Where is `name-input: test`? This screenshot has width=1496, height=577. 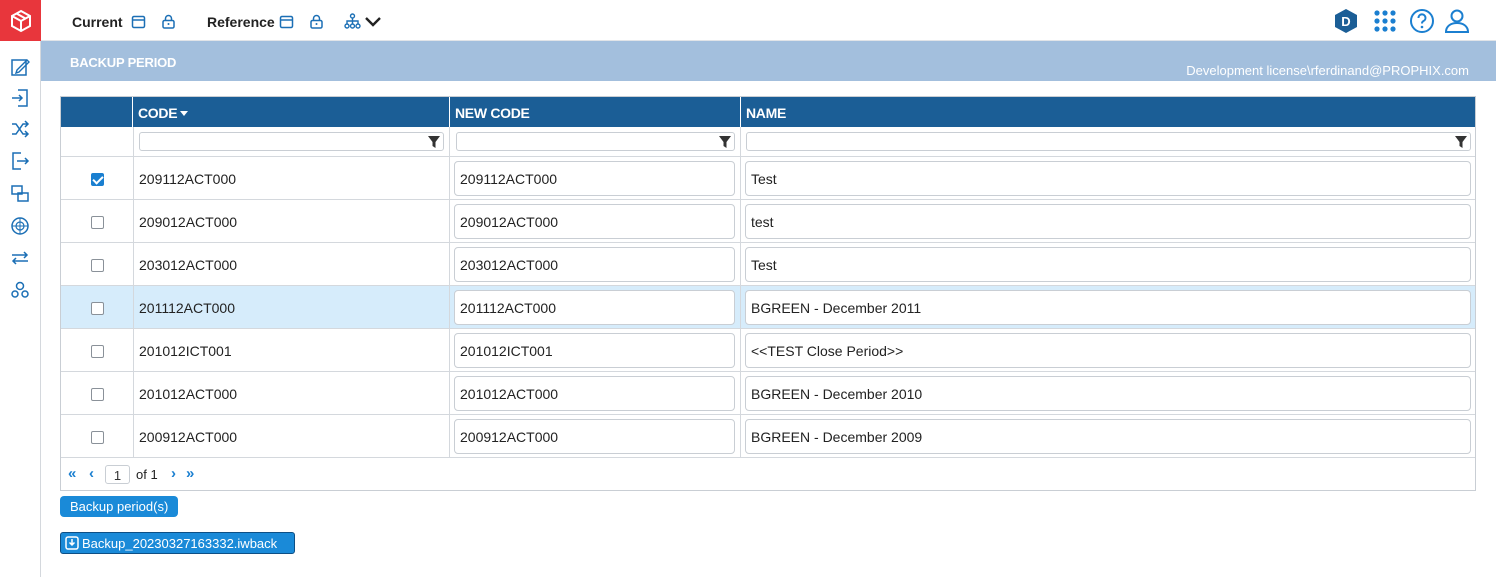
name-input: test is located at coordinates (1108, 221).